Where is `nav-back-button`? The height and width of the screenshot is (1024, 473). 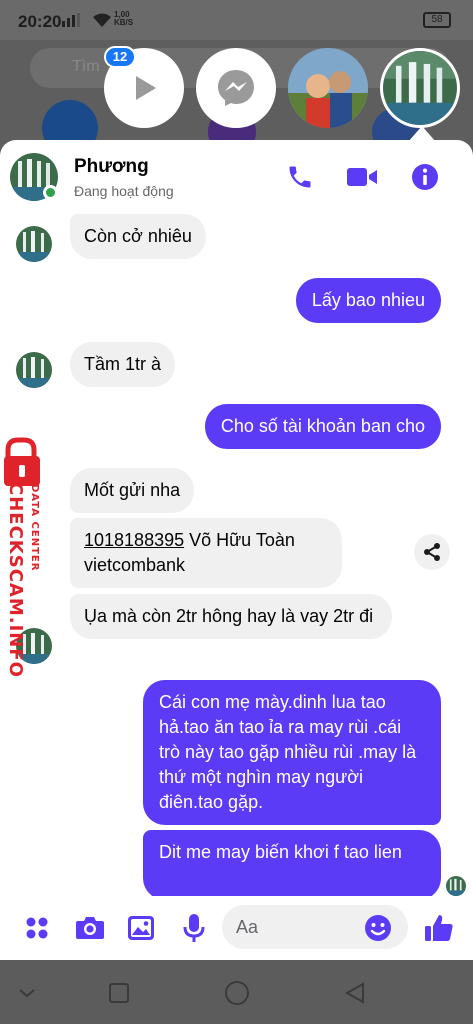 nav-back-button is located at coordinates (355, 993).